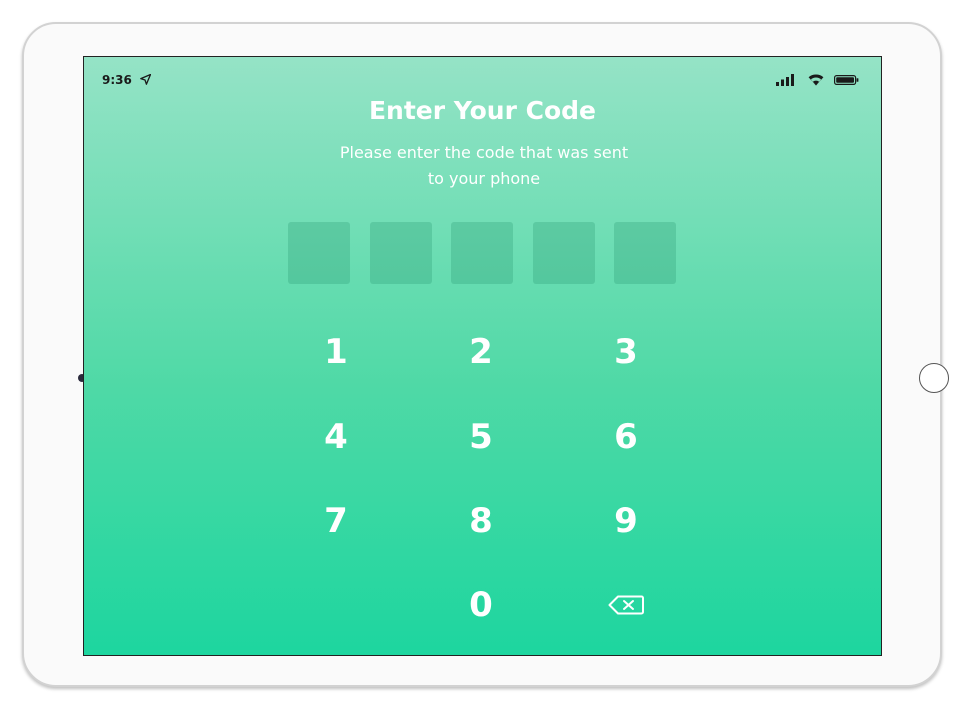 The height and width of the screenshot is (713, 960). Describe the element at coordinates (785, 80) in the screenshot. I see `cellular-signal-icon` at that location.